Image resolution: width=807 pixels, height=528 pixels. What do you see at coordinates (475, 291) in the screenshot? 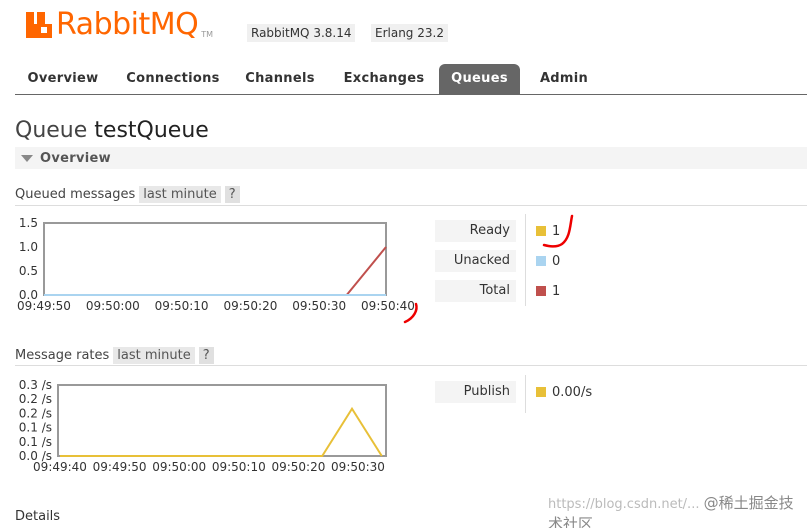
I see `legend-label-total: Total` at bounding box center [475, 291].